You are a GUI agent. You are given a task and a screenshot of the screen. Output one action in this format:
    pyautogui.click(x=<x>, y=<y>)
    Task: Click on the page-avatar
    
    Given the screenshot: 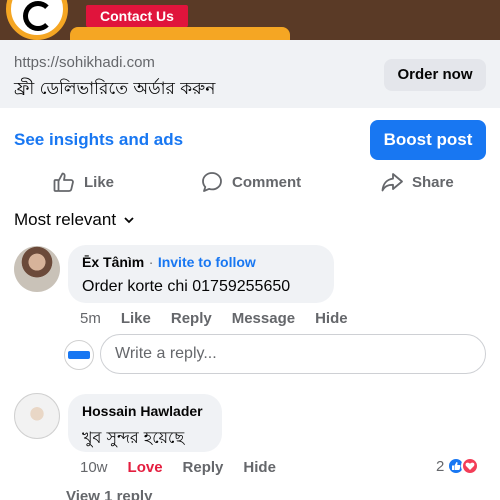 What is the action you would take?
    pyautogui.click(x=79, y=355)
    